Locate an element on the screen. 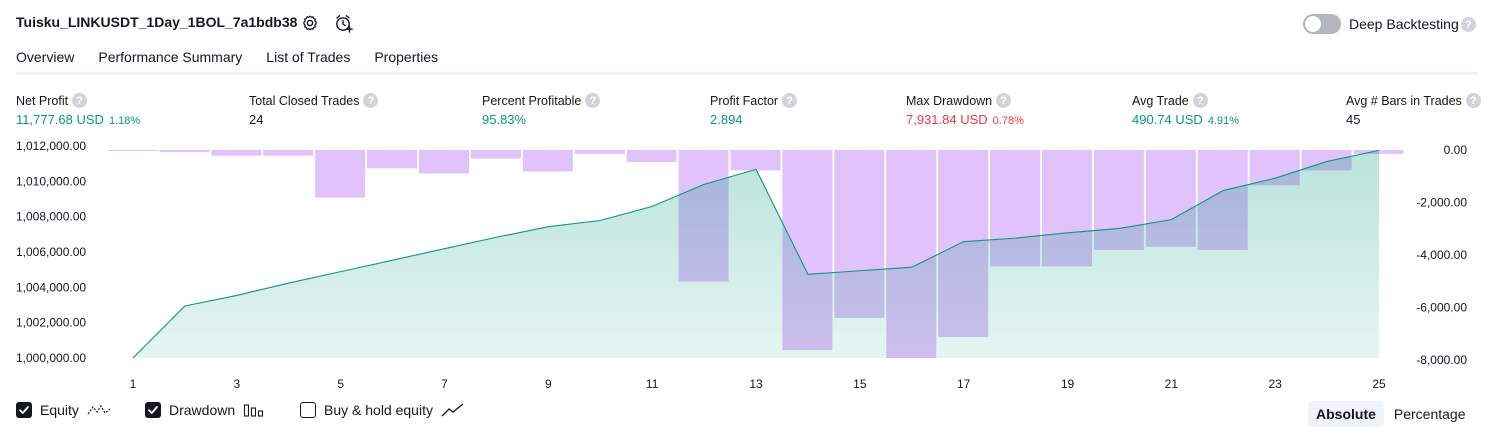 Image resolution: width=1494 pixels, height=438 pixels. settings-button is located at coordinates (310, 23).